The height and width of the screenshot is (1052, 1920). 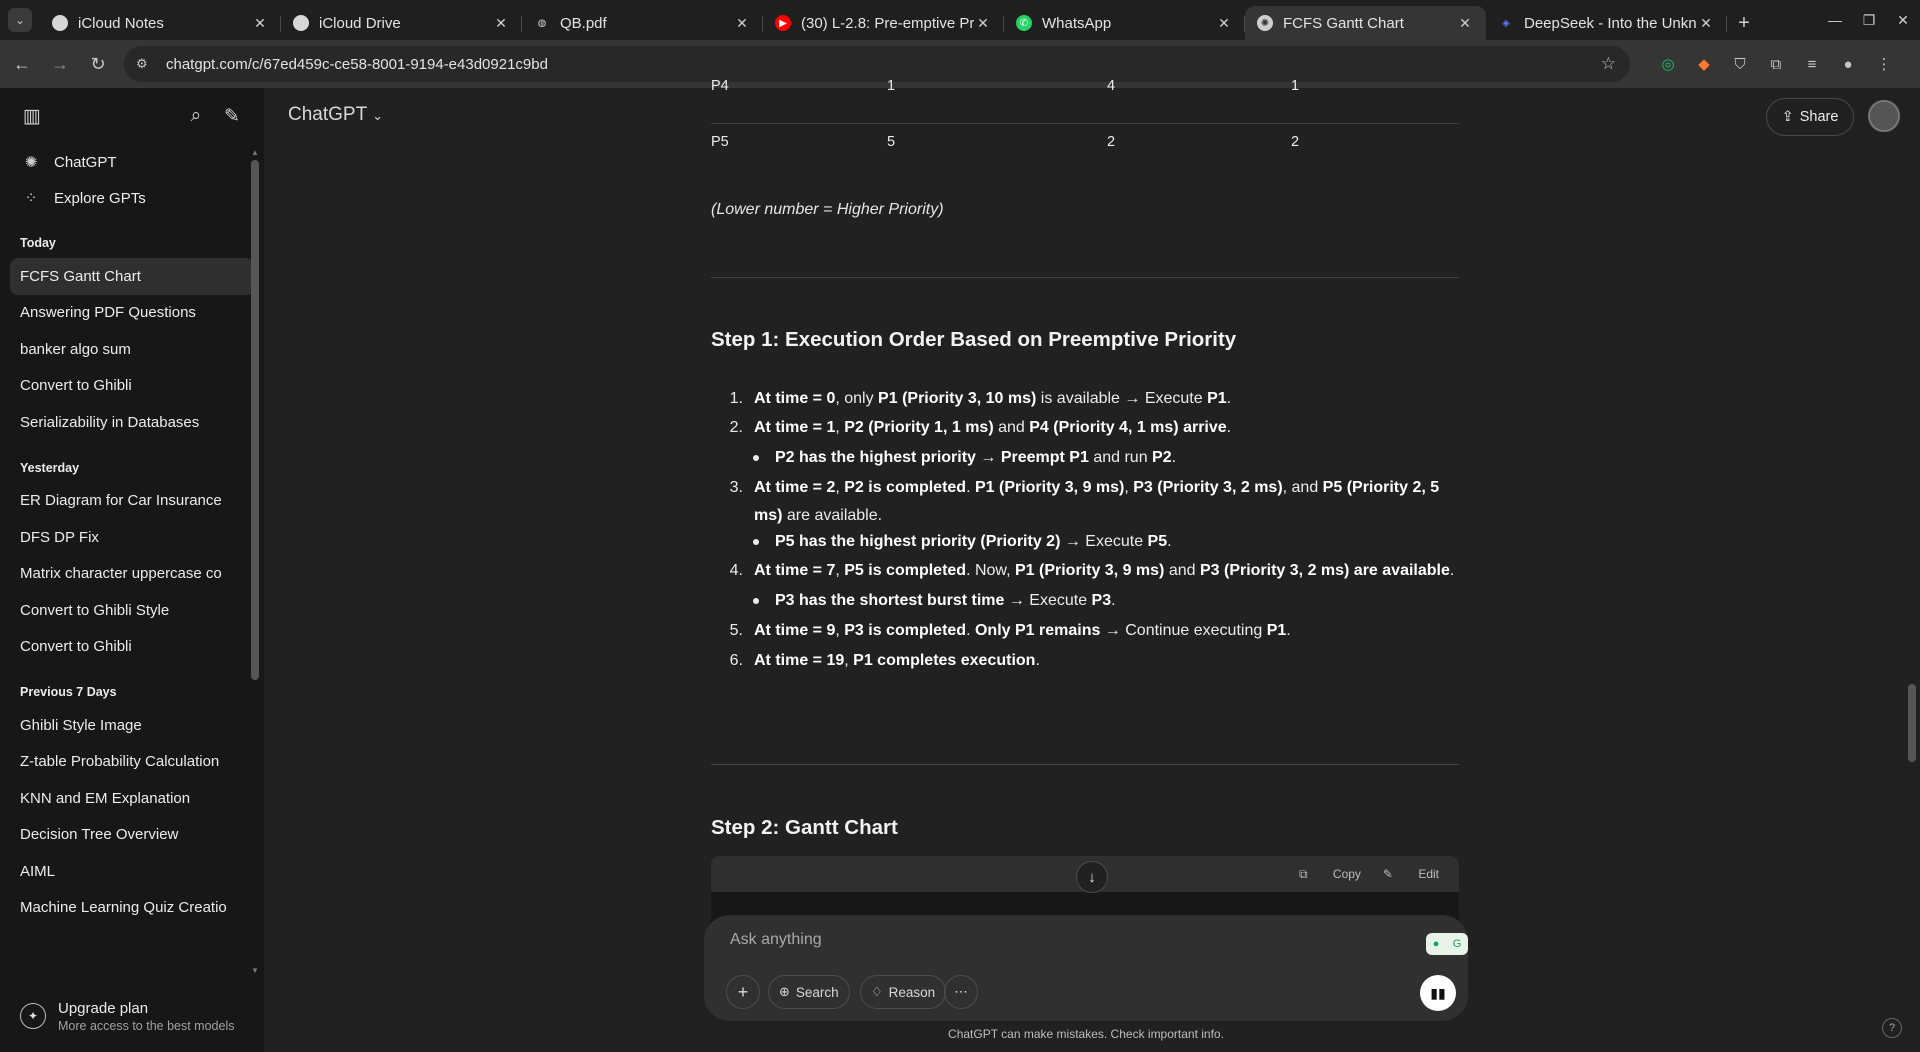 I want to click on share-button: ⇪ Share, so click(x=1810, y=117).